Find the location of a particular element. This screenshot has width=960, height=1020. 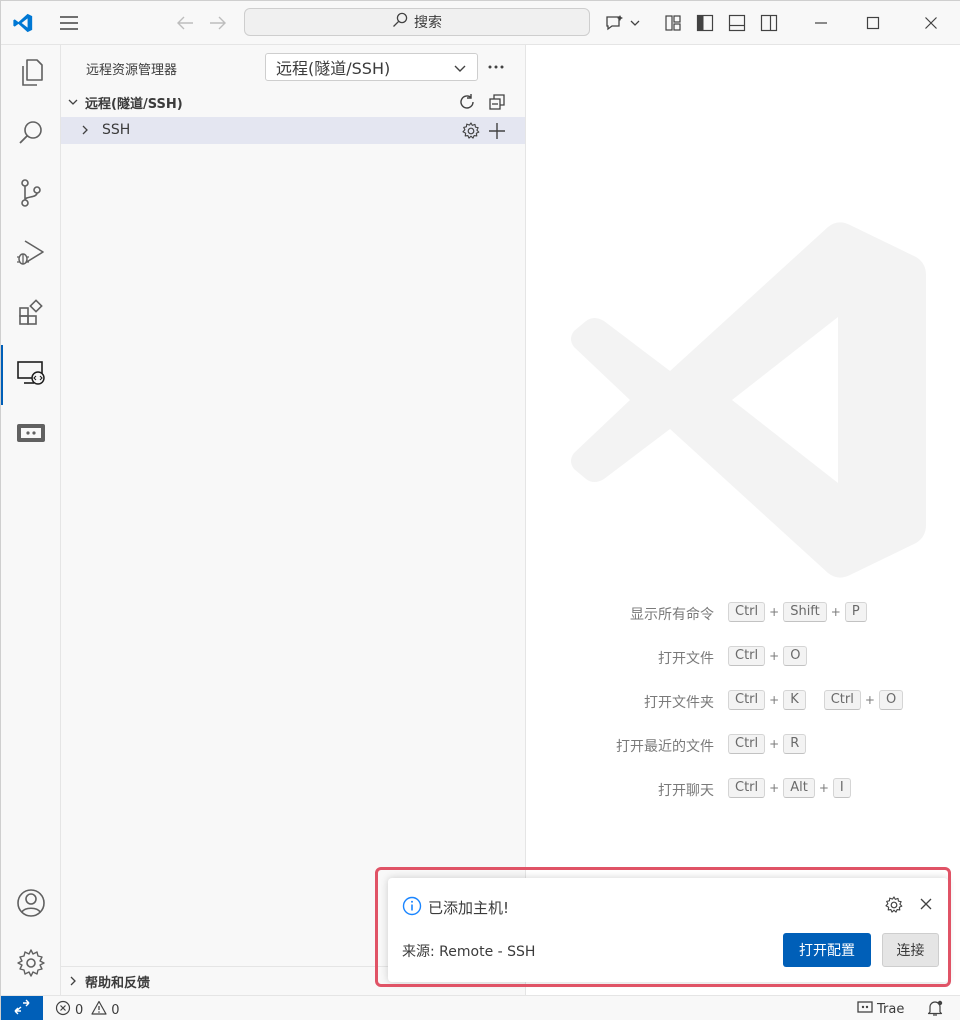

shortcut-keys: Ctrl + O is located at coordinates (768, 656).